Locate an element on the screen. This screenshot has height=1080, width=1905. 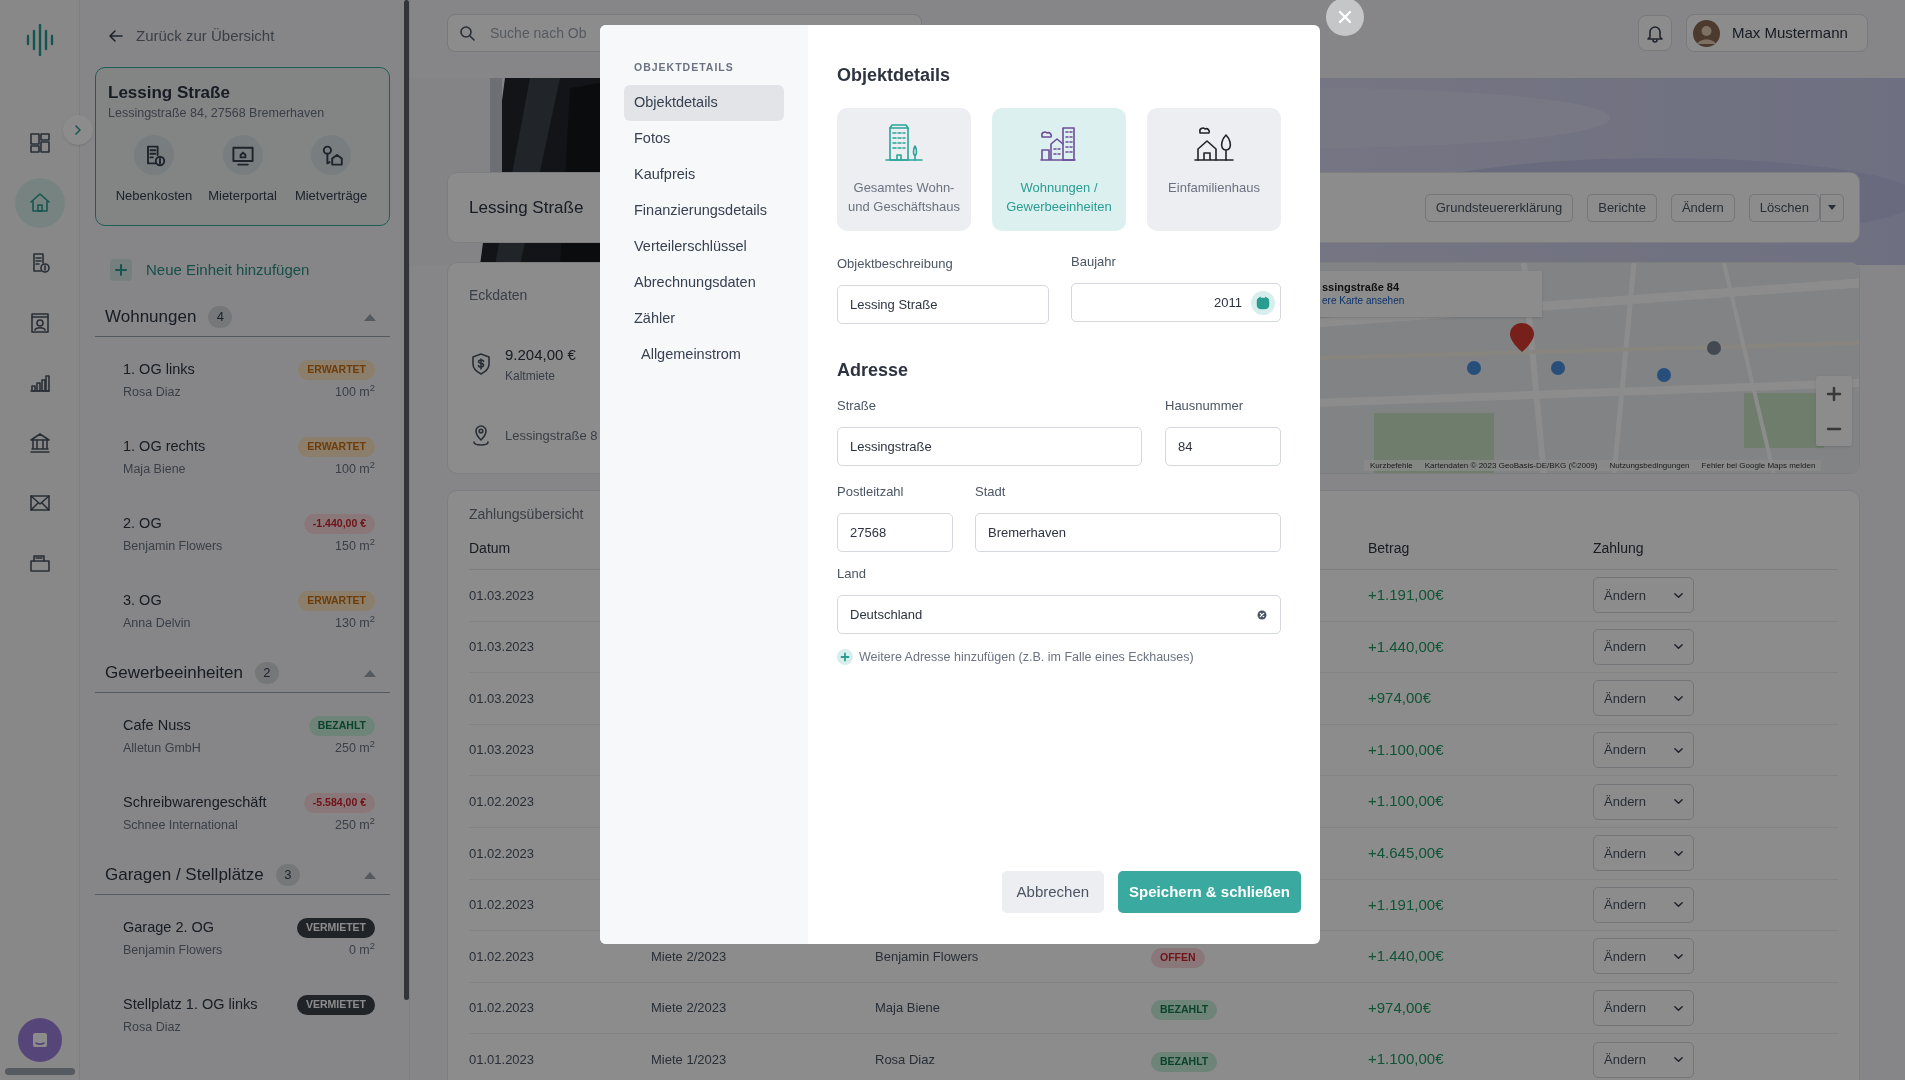
status-badge: -5.584,00 € is located at coordinates (339, 803).